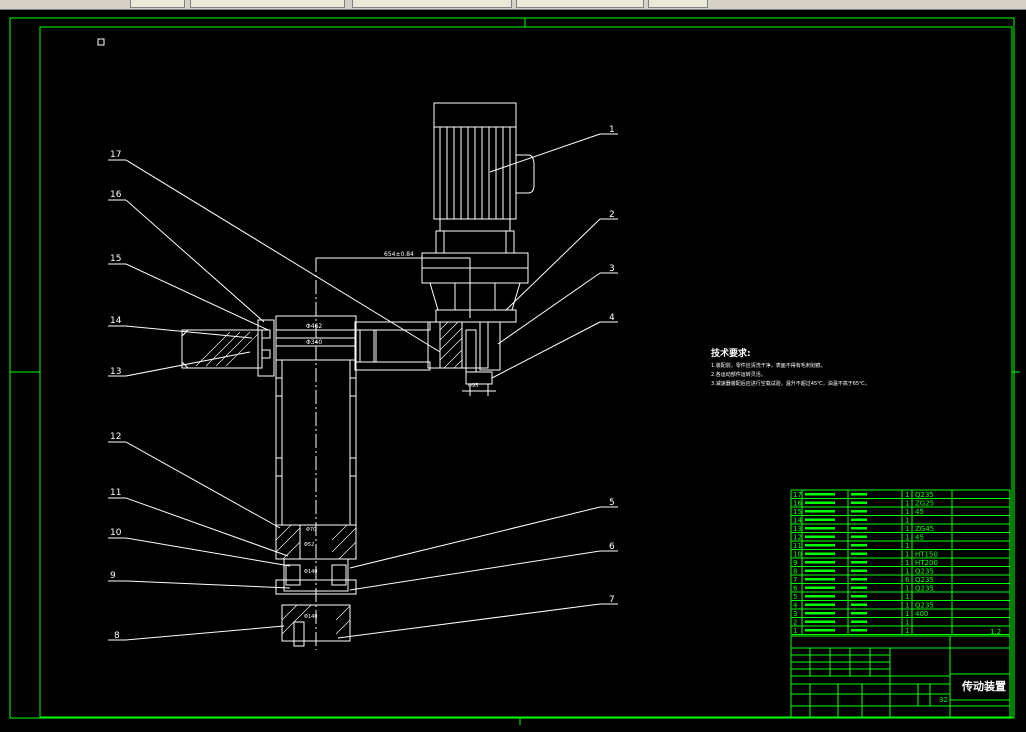 This screenshot has width=1026, height=732. What do you see at coordinates (795, 597) in the screenshot?
I see `bom-no: 5` at bounding box center [795, 597].